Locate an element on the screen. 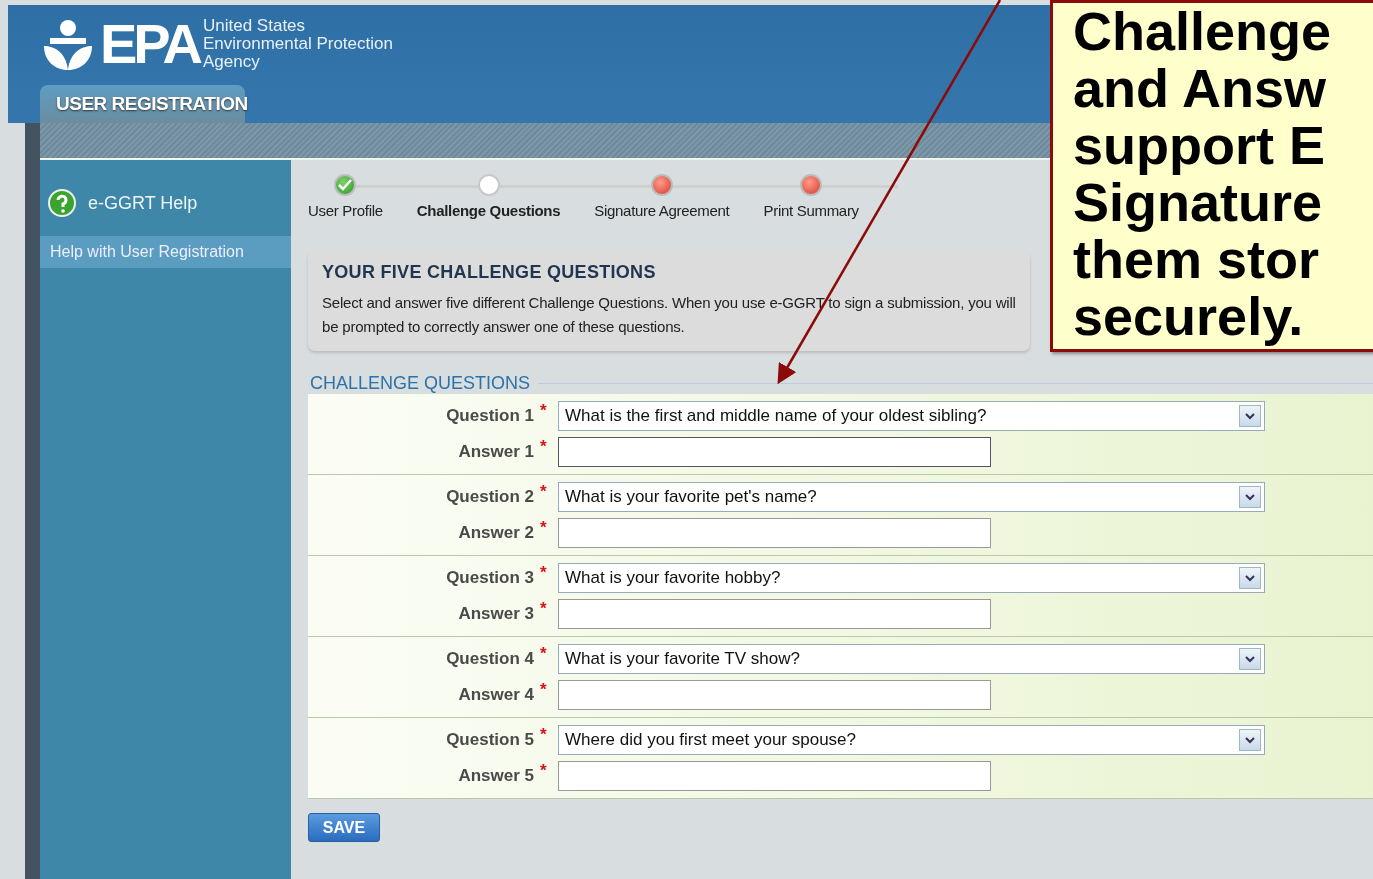 The image size is (1373, 879). dropdown-value: What is your favorite hobby? is located at coordinates (673, 578).